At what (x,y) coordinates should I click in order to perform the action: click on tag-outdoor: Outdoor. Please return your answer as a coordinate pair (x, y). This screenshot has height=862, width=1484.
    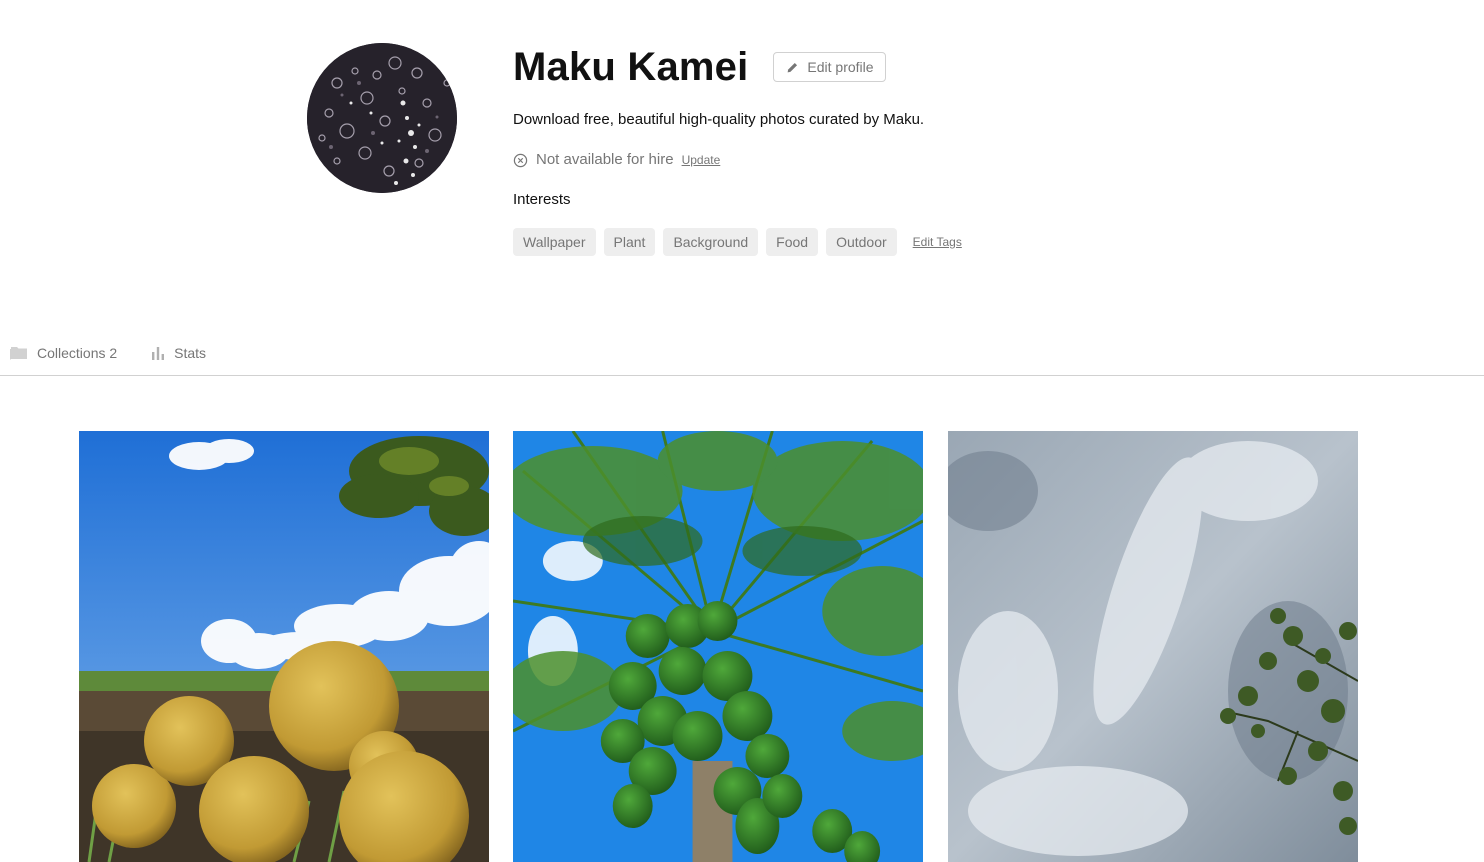
    Looking at the image, I should click on (861, 242).